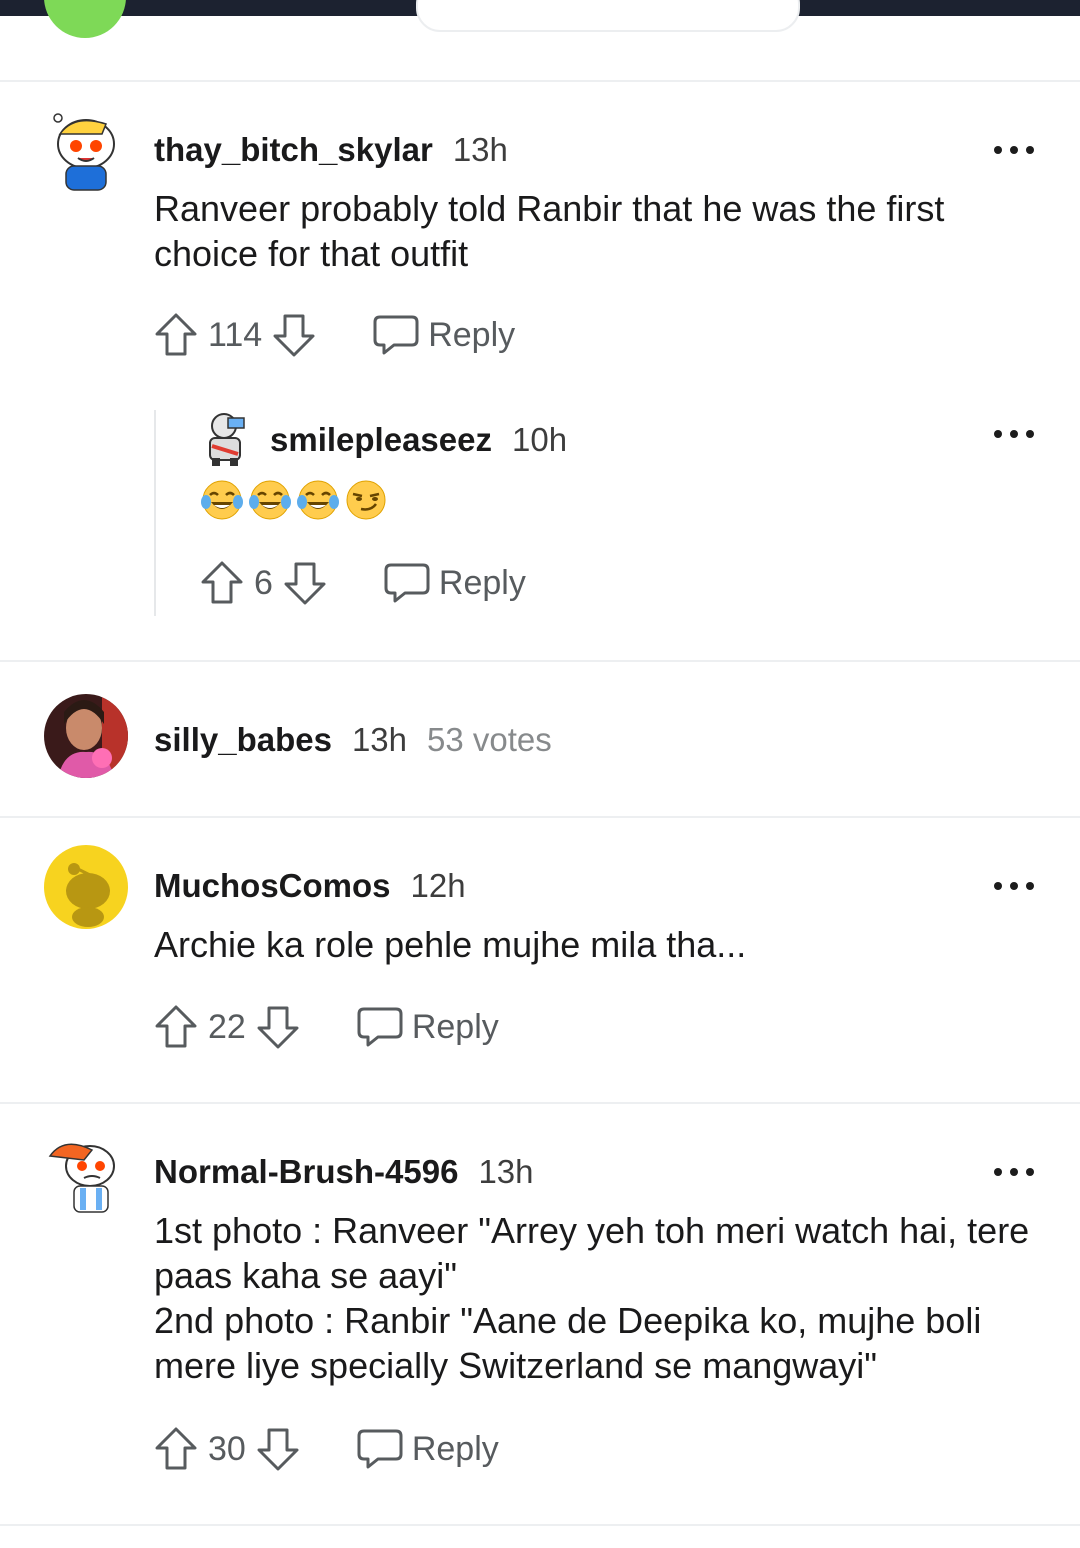  I want to click on reply-body-emojis, so click(294, 500).